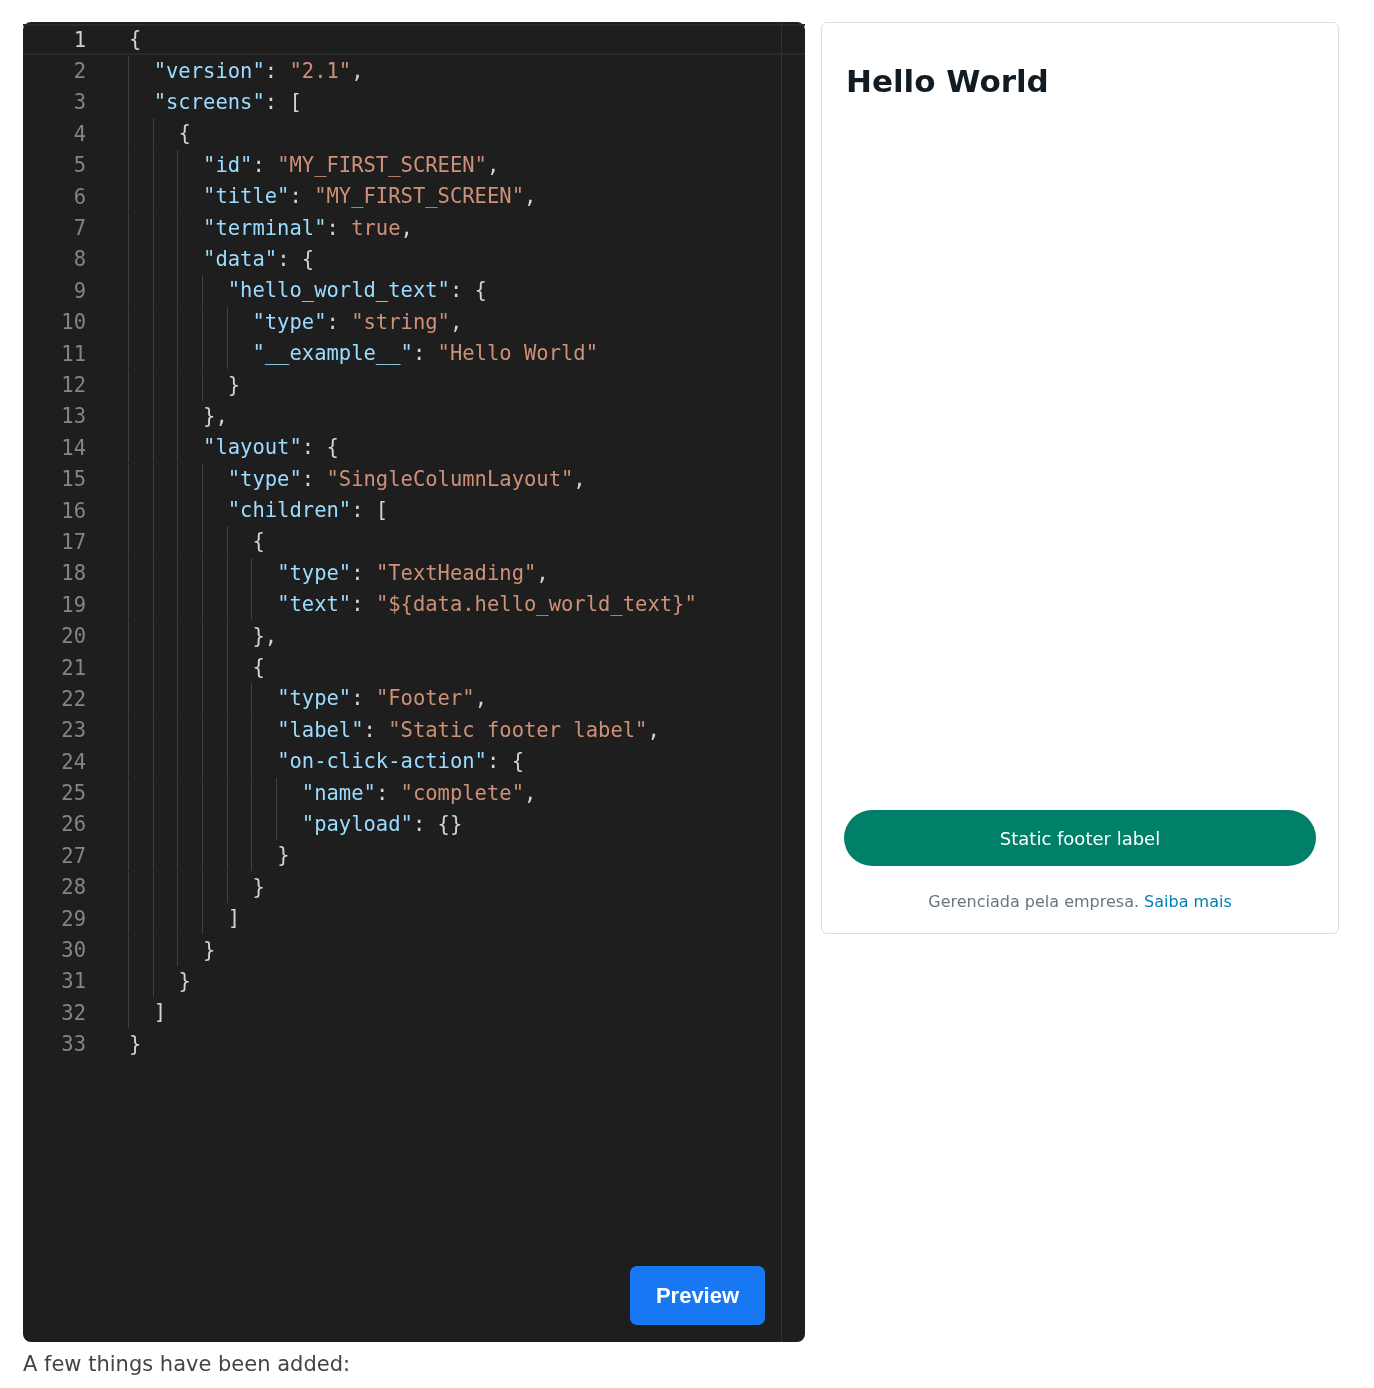  I want to click on preview-button: Preview, so click(697, 1295).